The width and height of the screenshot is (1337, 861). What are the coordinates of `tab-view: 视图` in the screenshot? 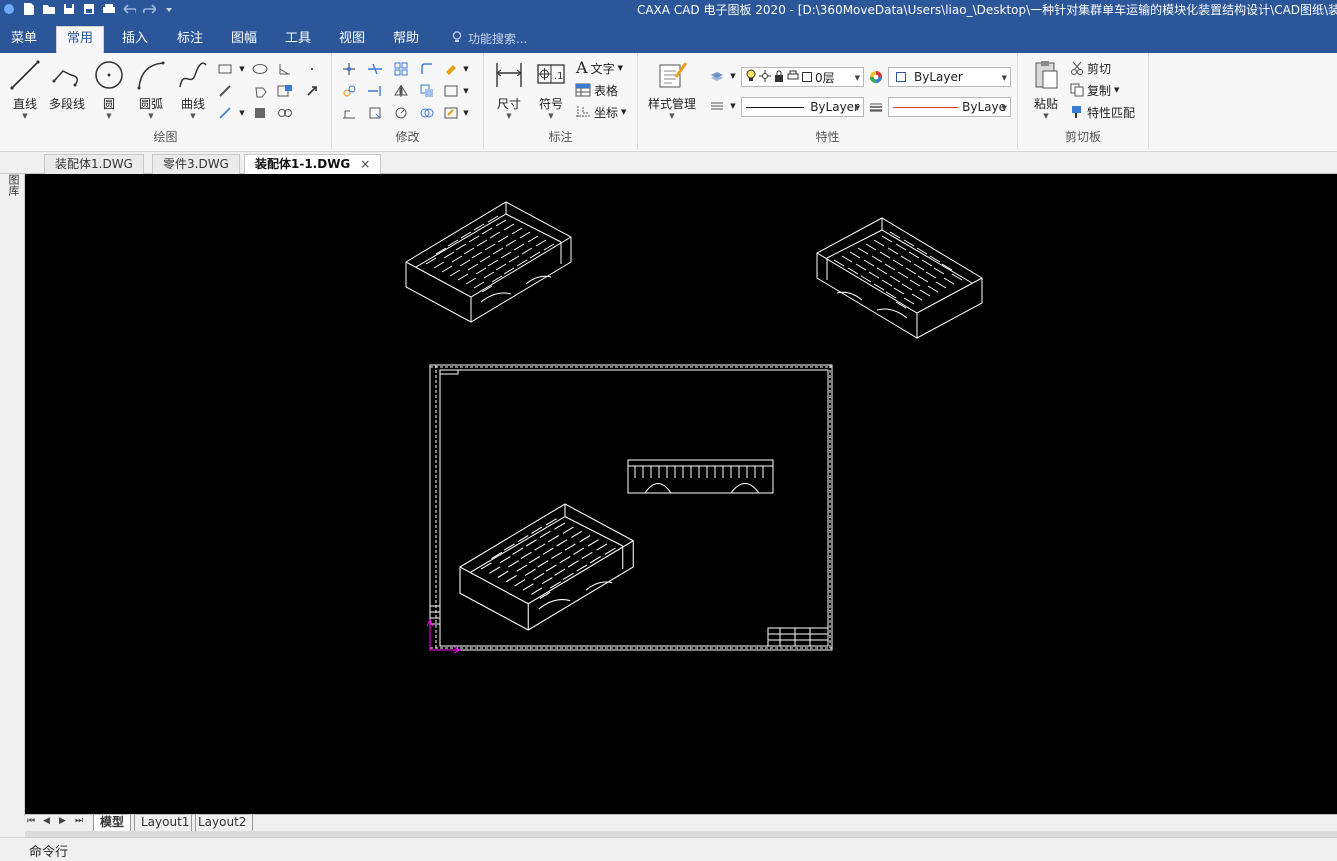 It's located at (352, 40).